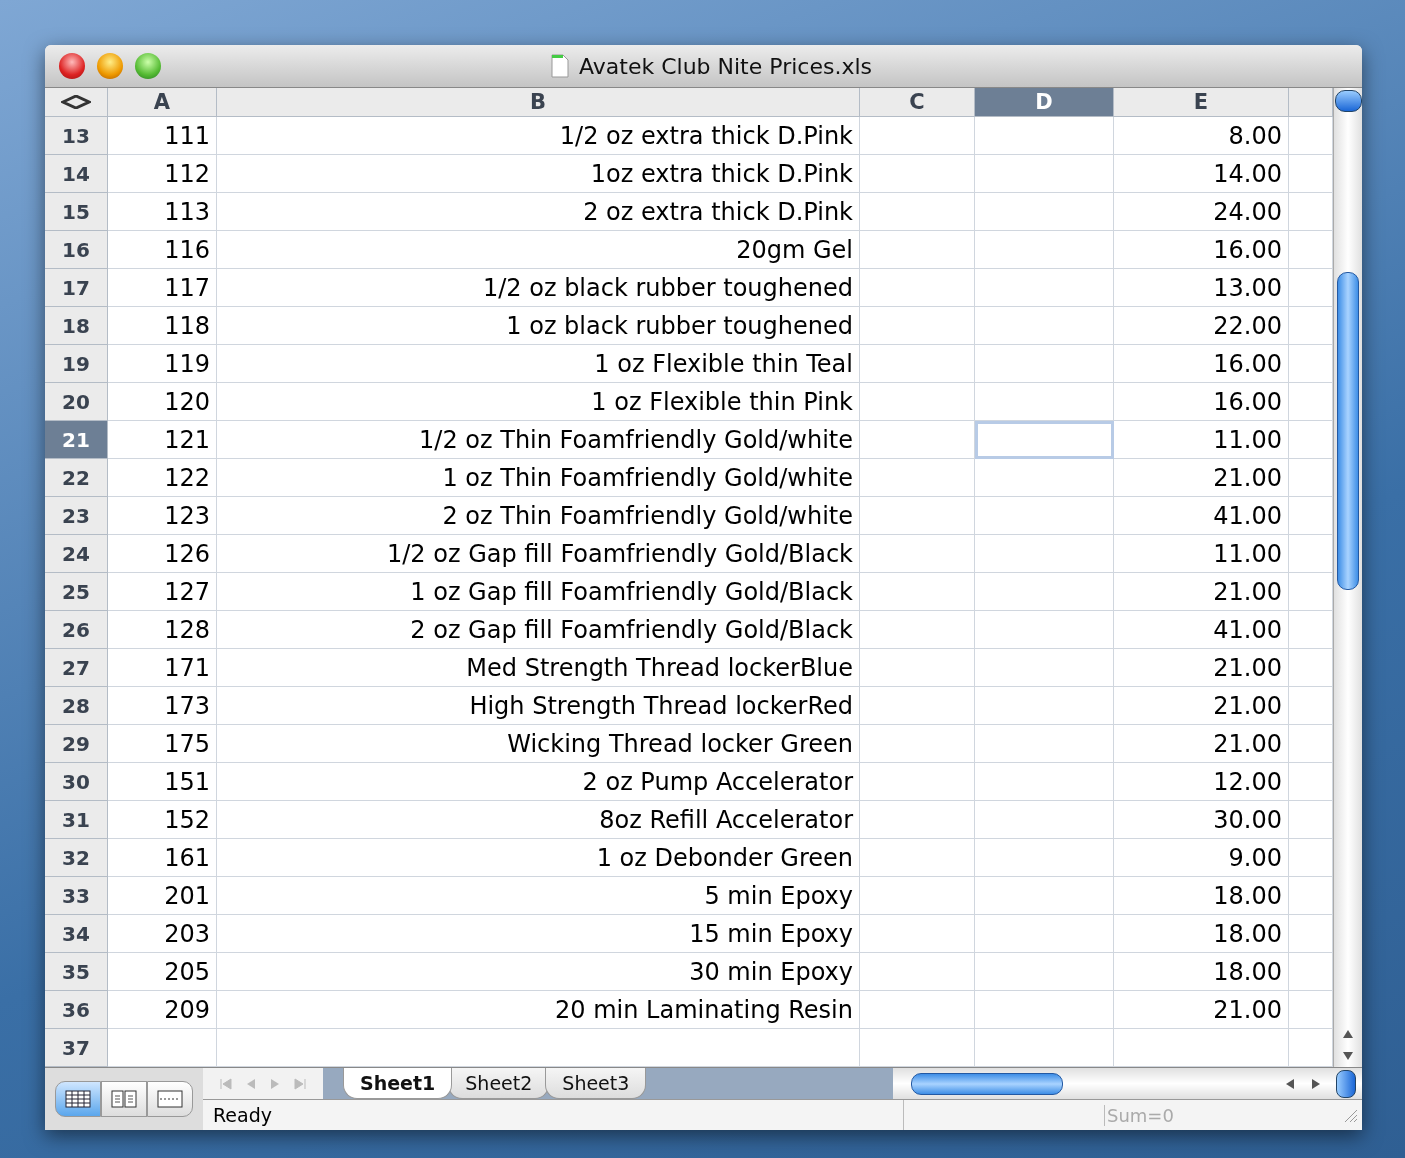 This screenshot has height=1158, width=1405. I want to click on row-header: 34, so click(76, 934).